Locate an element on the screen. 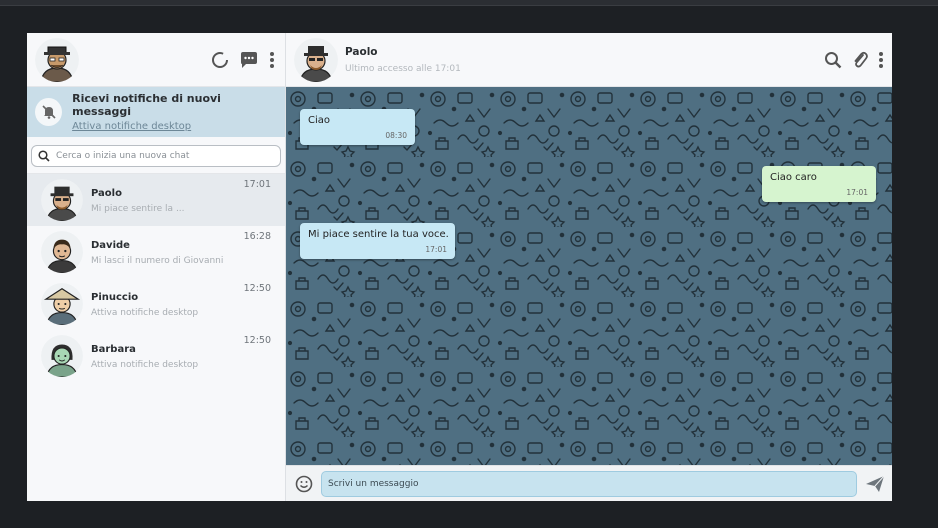 The width and height of the screenshot is (938, 528). chat-item-paolo: Paolo Mi piace sentire la ... 17:01 is located at coordinates (156, 200).